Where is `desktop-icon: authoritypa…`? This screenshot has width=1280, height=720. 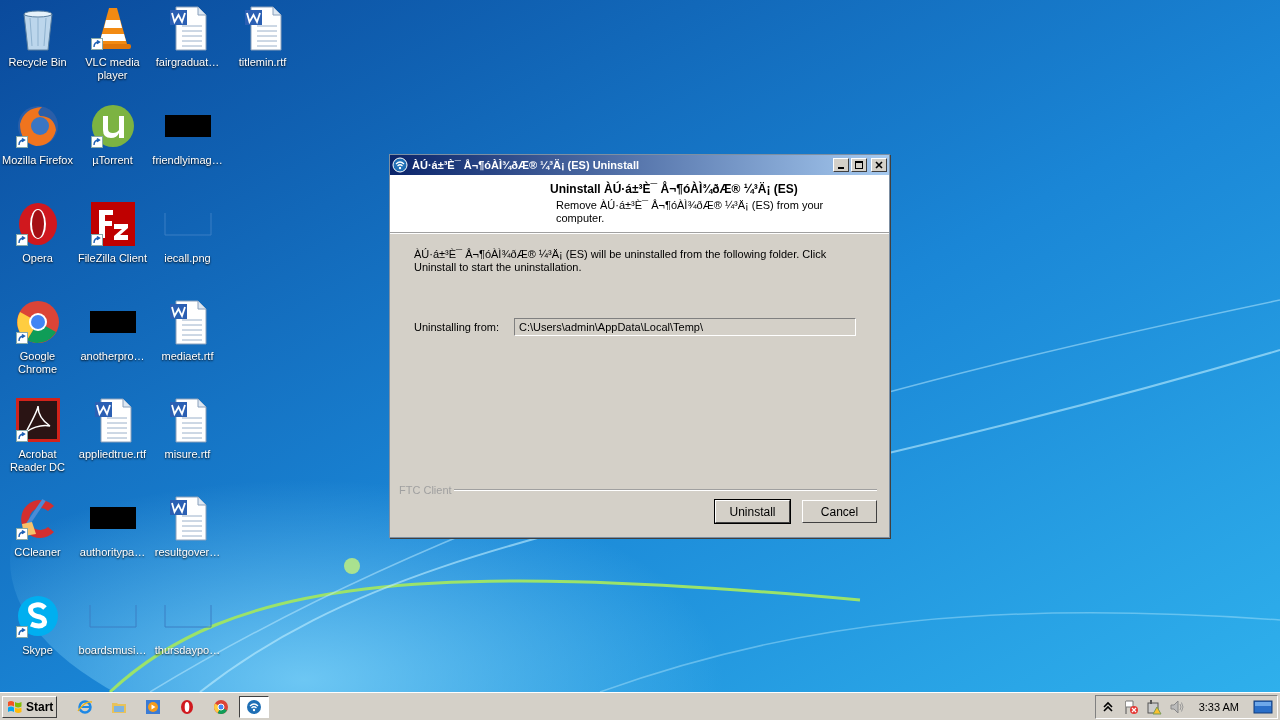
desktop-icon: authoritypa… is located at coordinates (112, 543).